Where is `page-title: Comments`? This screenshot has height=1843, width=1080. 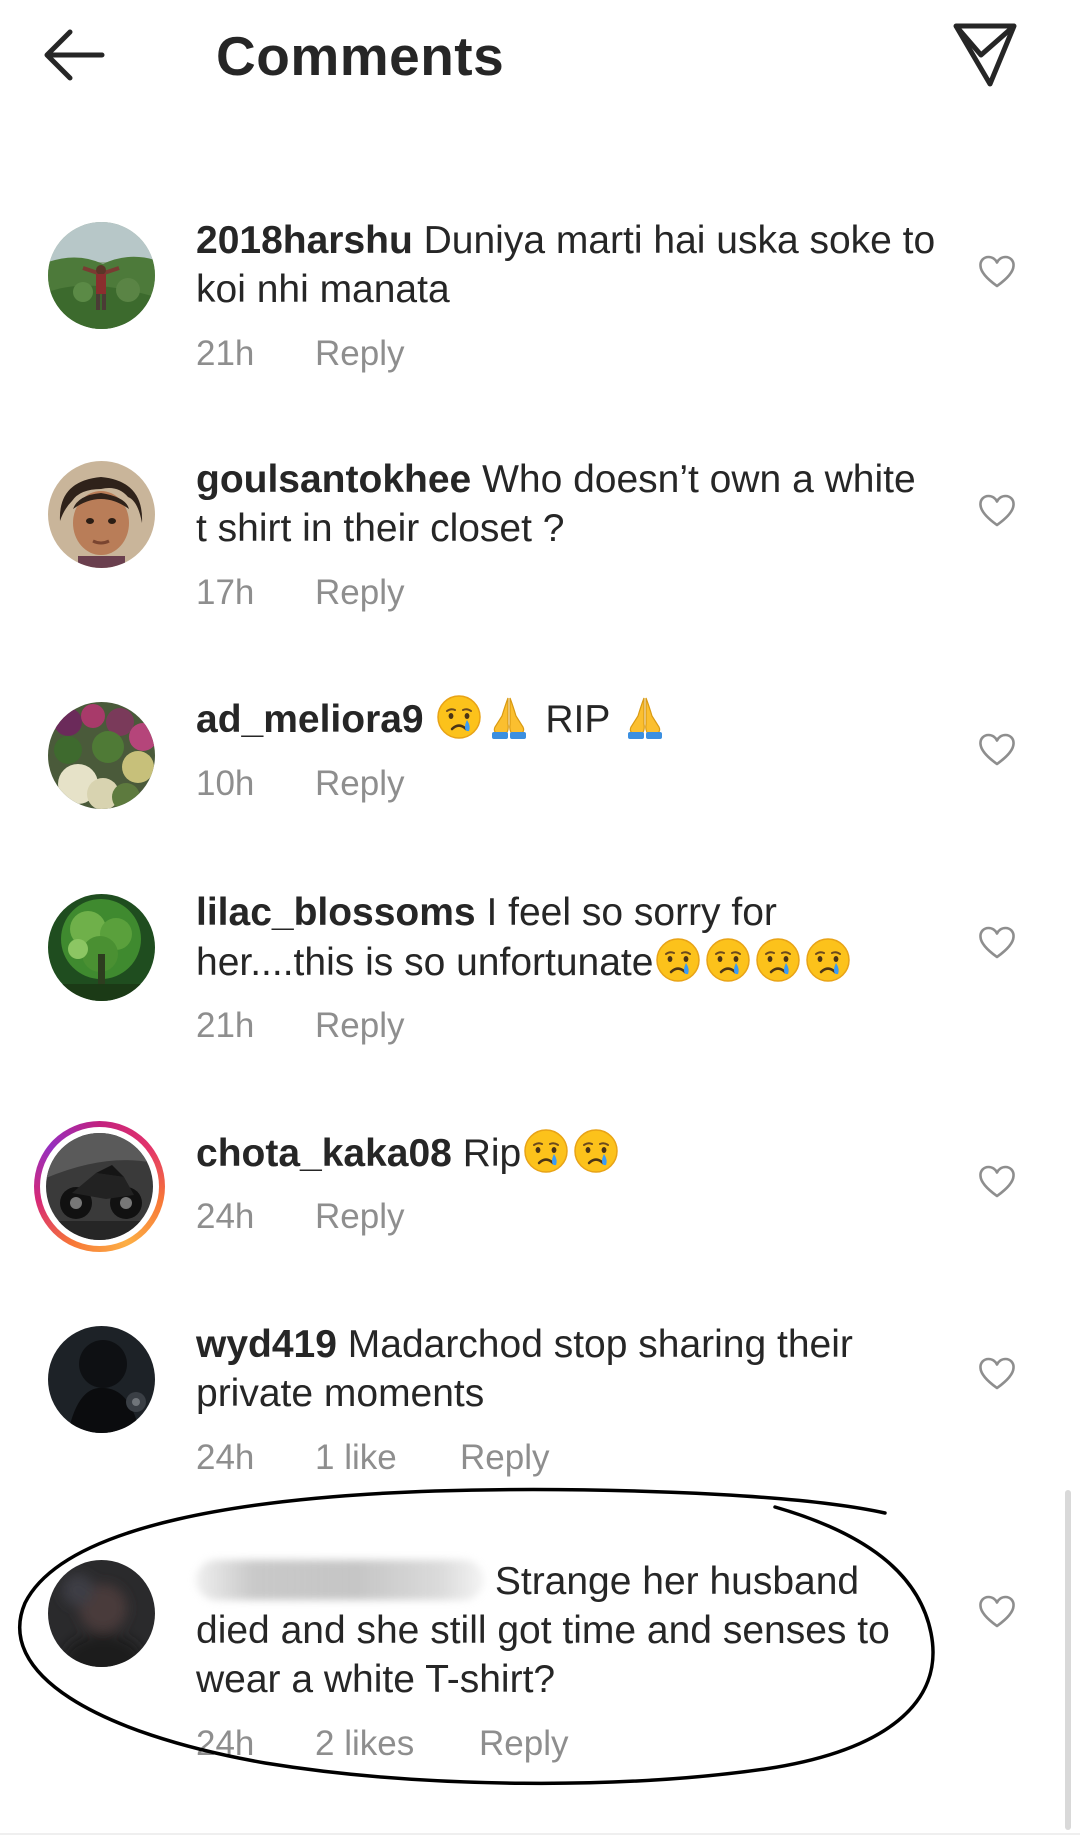
page-title: Comments is located at coordinates (360, 56).